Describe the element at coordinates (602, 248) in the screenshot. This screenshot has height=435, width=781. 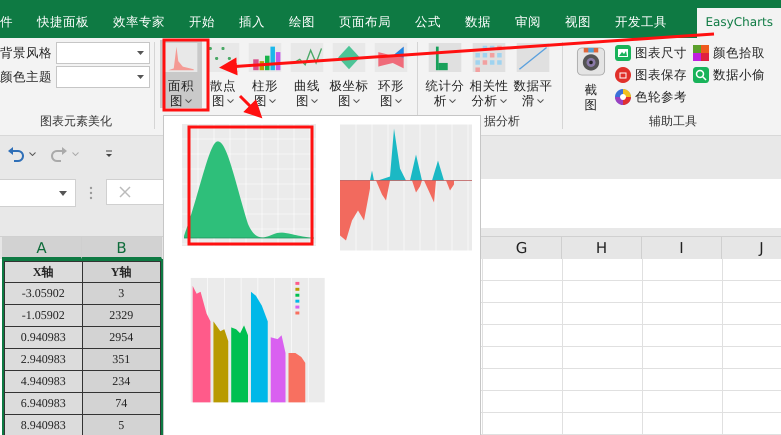
I see `column-header: H` at that location.